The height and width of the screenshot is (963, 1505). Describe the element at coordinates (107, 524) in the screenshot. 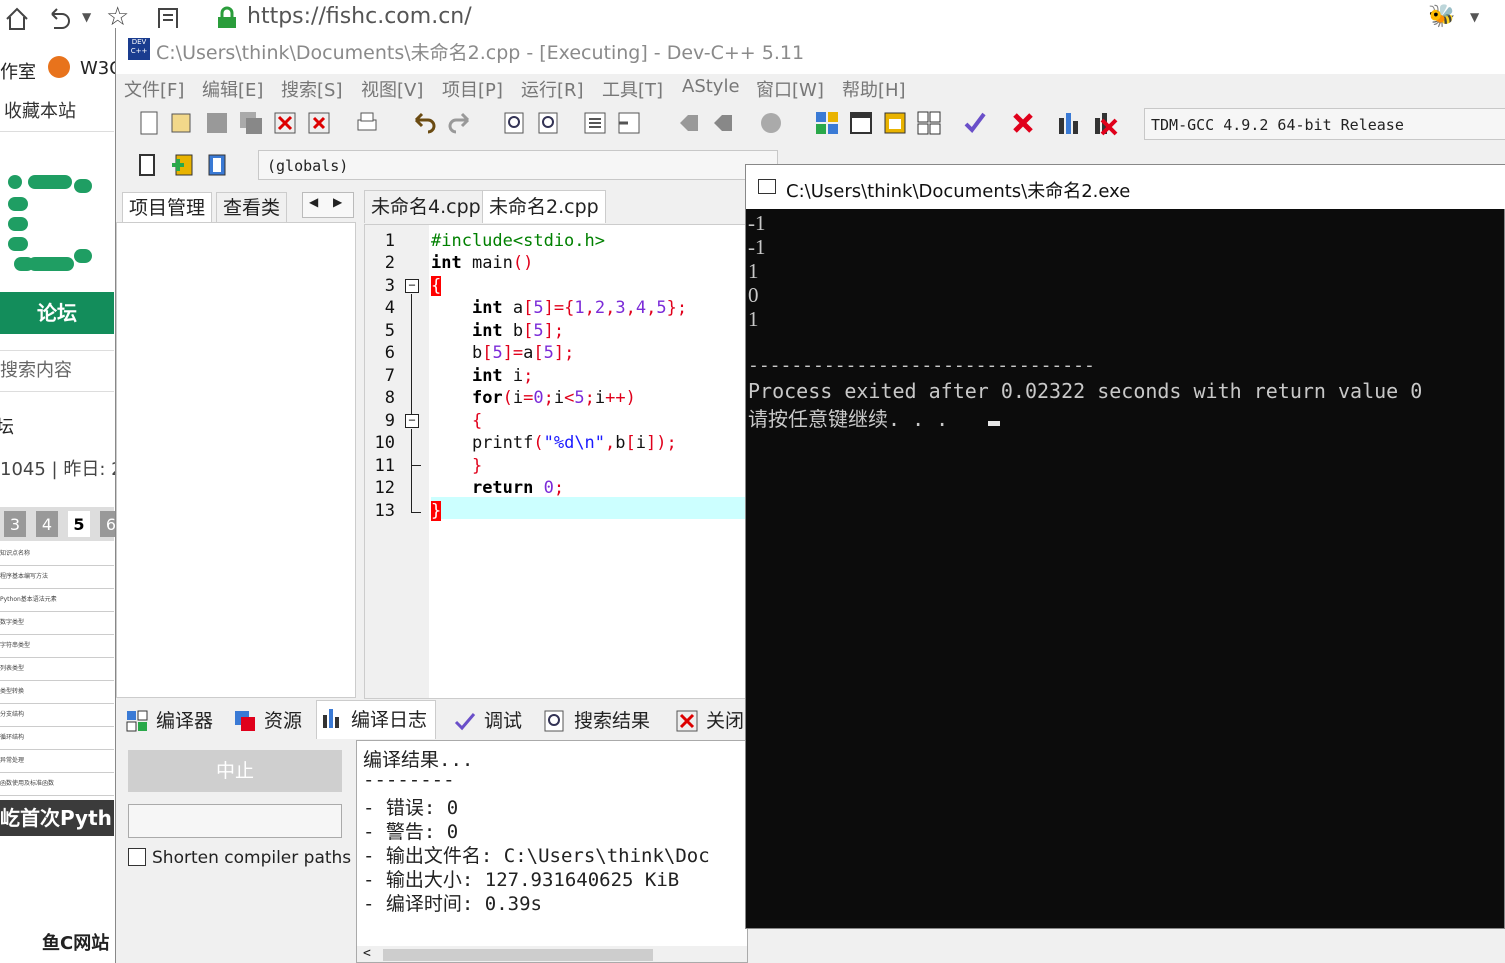

I see `page-link: 6` at that location.